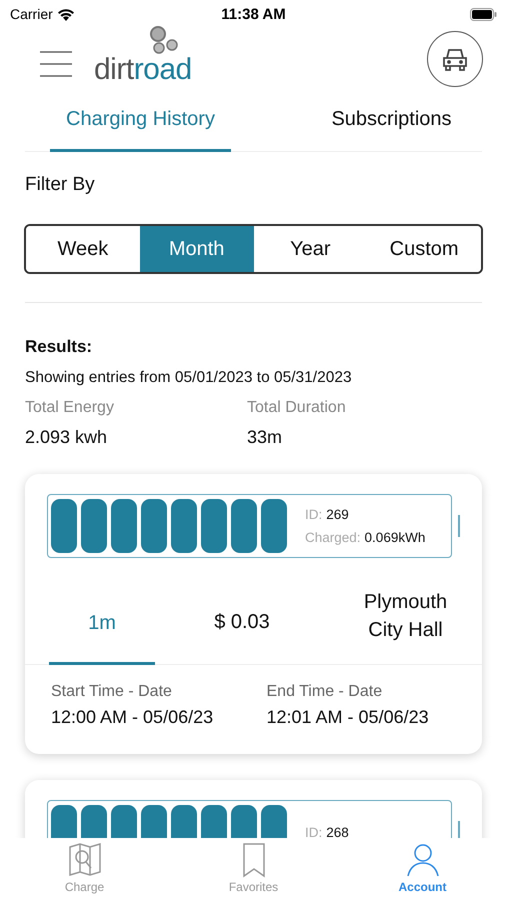 This screenshot has width=507, height=900. Describe the element at coordinates (60, 185) in the screenshot. I see `filter-label: Filter By` at that location.